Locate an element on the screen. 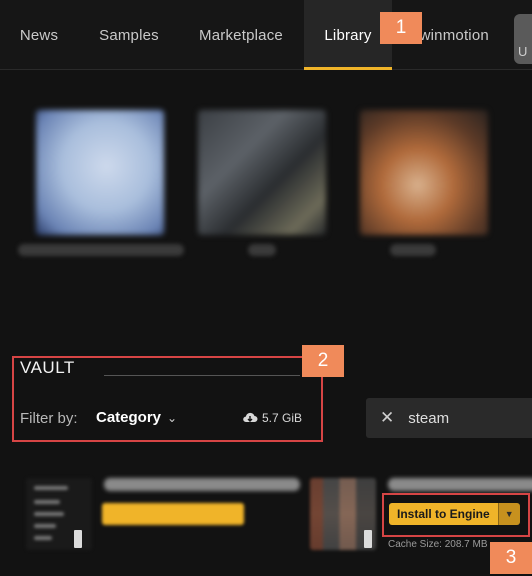 The image size is (532, 576). close-icon: ✕ is located at coordinates (387, 418).